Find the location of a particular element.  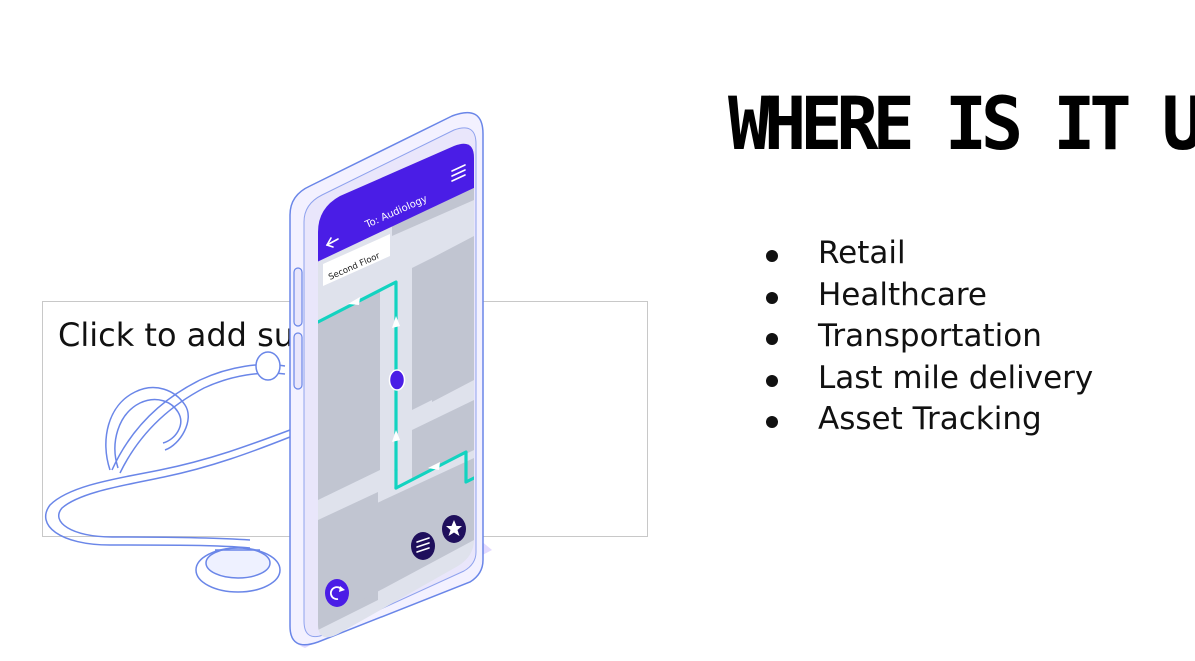

recenter-button is located at coordinates (337, 593).